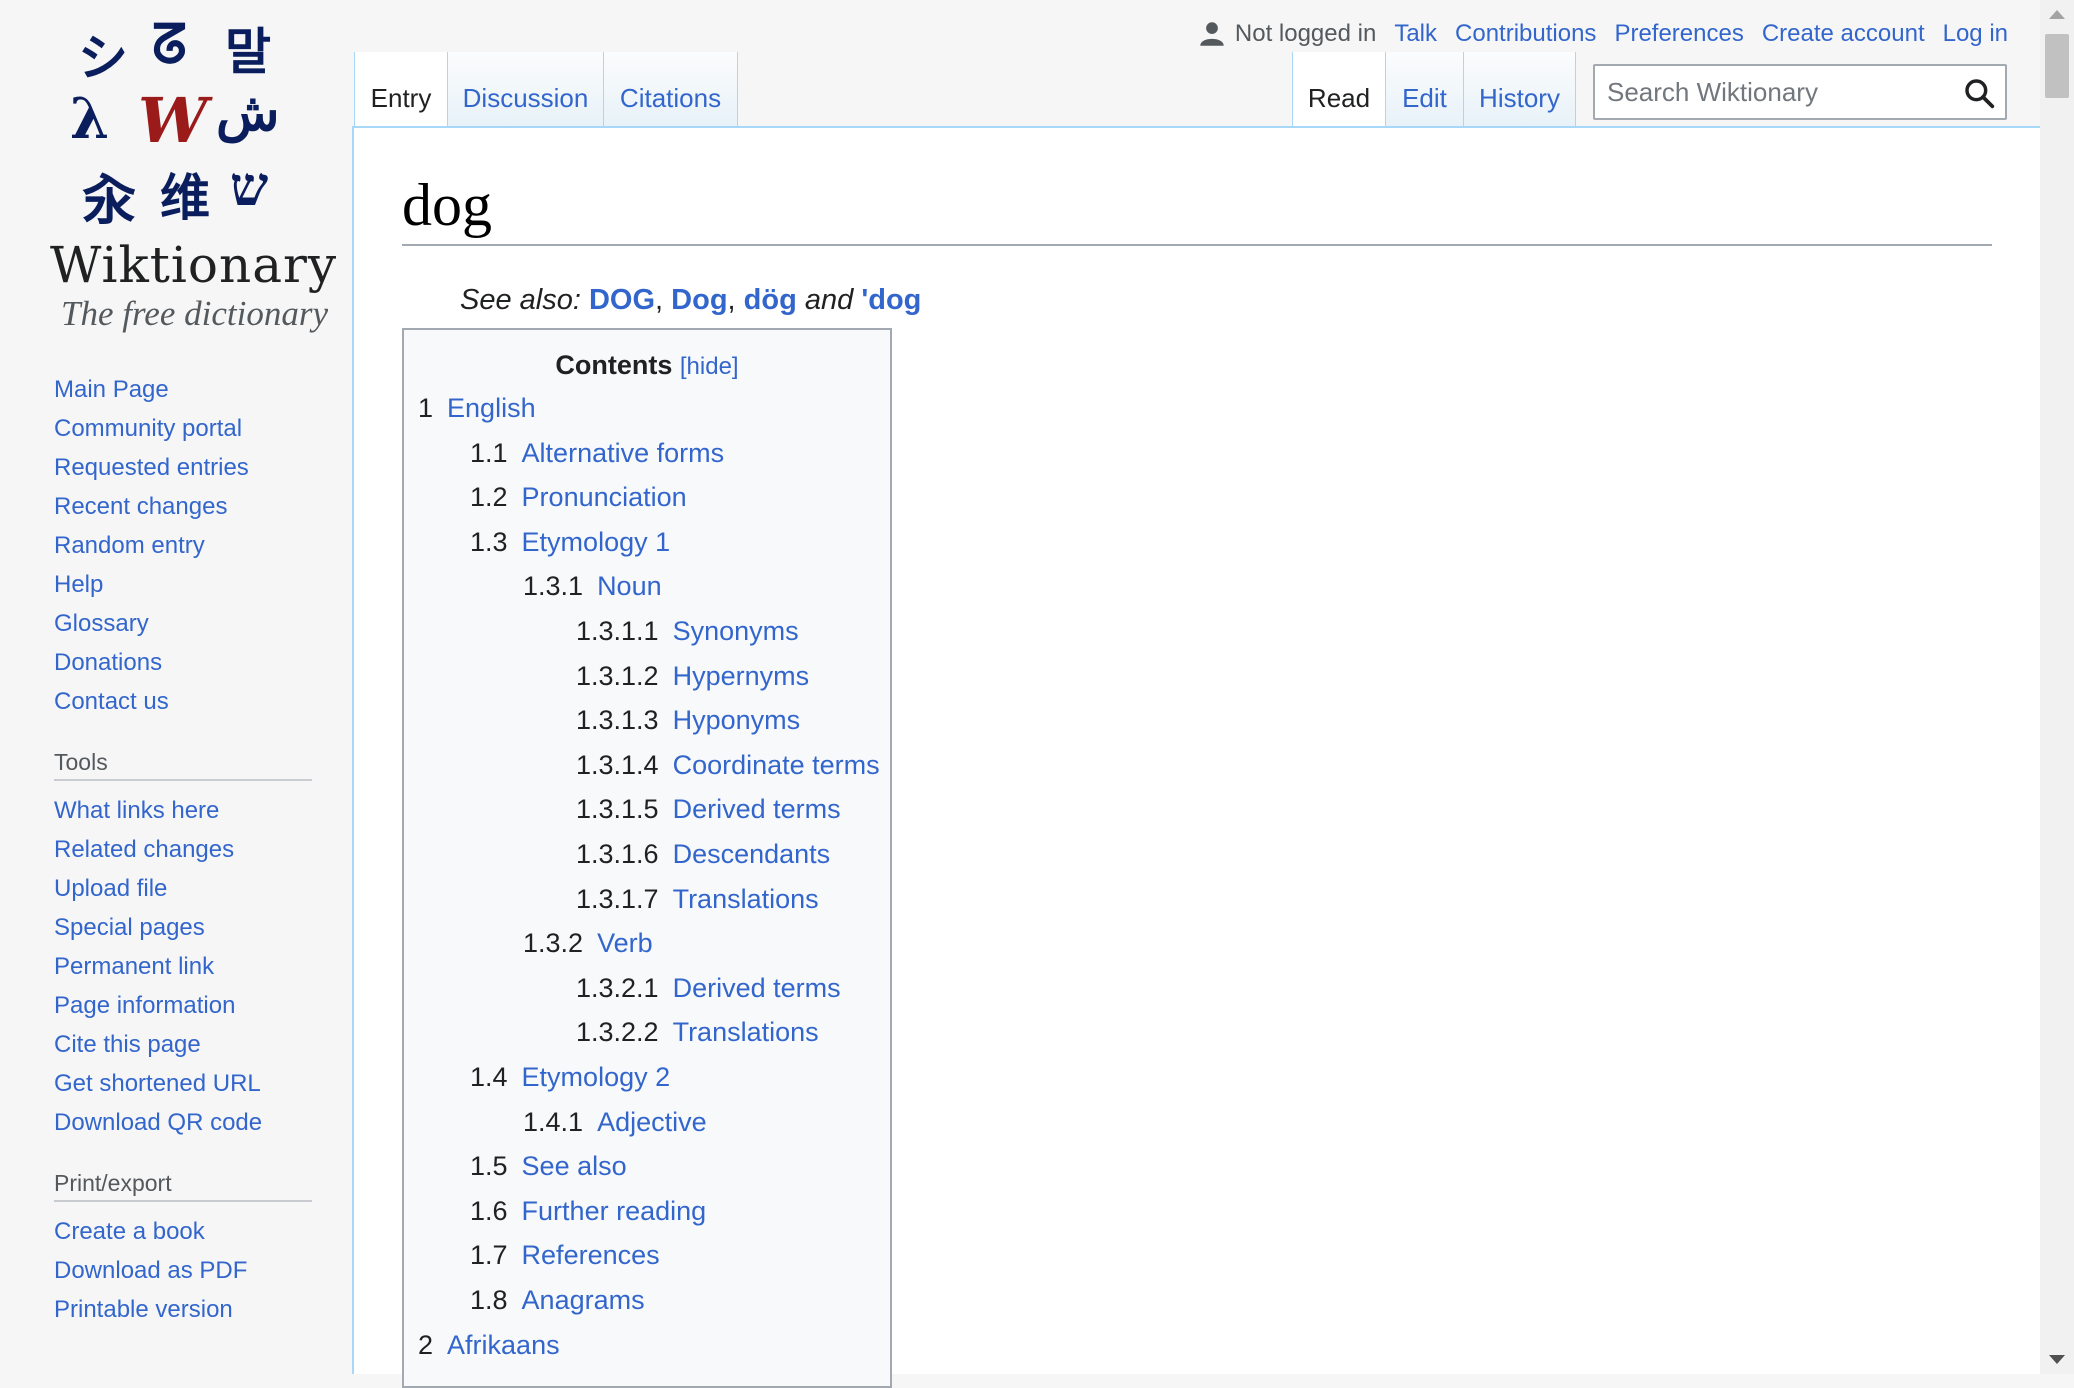 Image resolution: width=2074 pixels, height=1388 pixels. Describe the element at coordinates (202, 662) in the screenshot. I see `sidebar-item-donations: Donations` at that location.